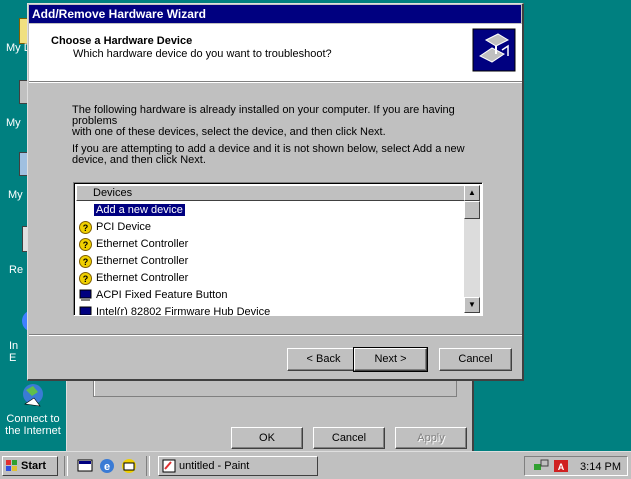  Describe the element at coordinates (541, 466) in the screenshot. I see `network-connection-icon` at that location.